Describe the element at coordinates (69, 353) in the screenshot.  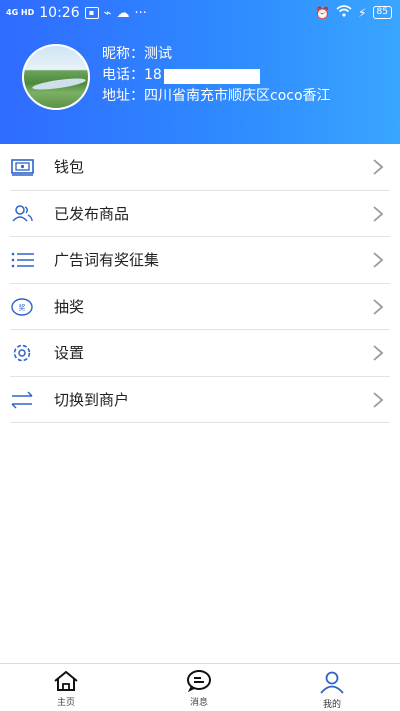
I see `menu-item-label: 设置` at that location.